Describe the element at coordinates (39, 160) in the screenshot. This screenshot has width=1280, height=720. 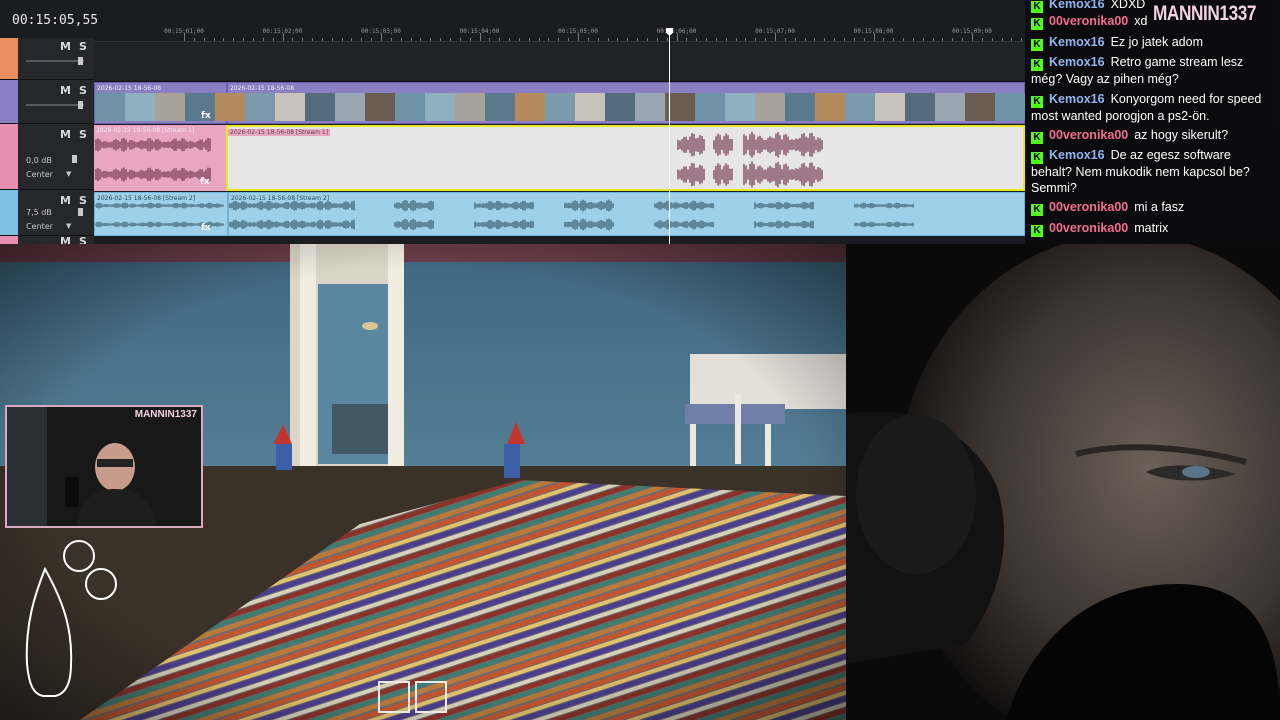
I see `volume-readout: 0,0 dB` at that location.